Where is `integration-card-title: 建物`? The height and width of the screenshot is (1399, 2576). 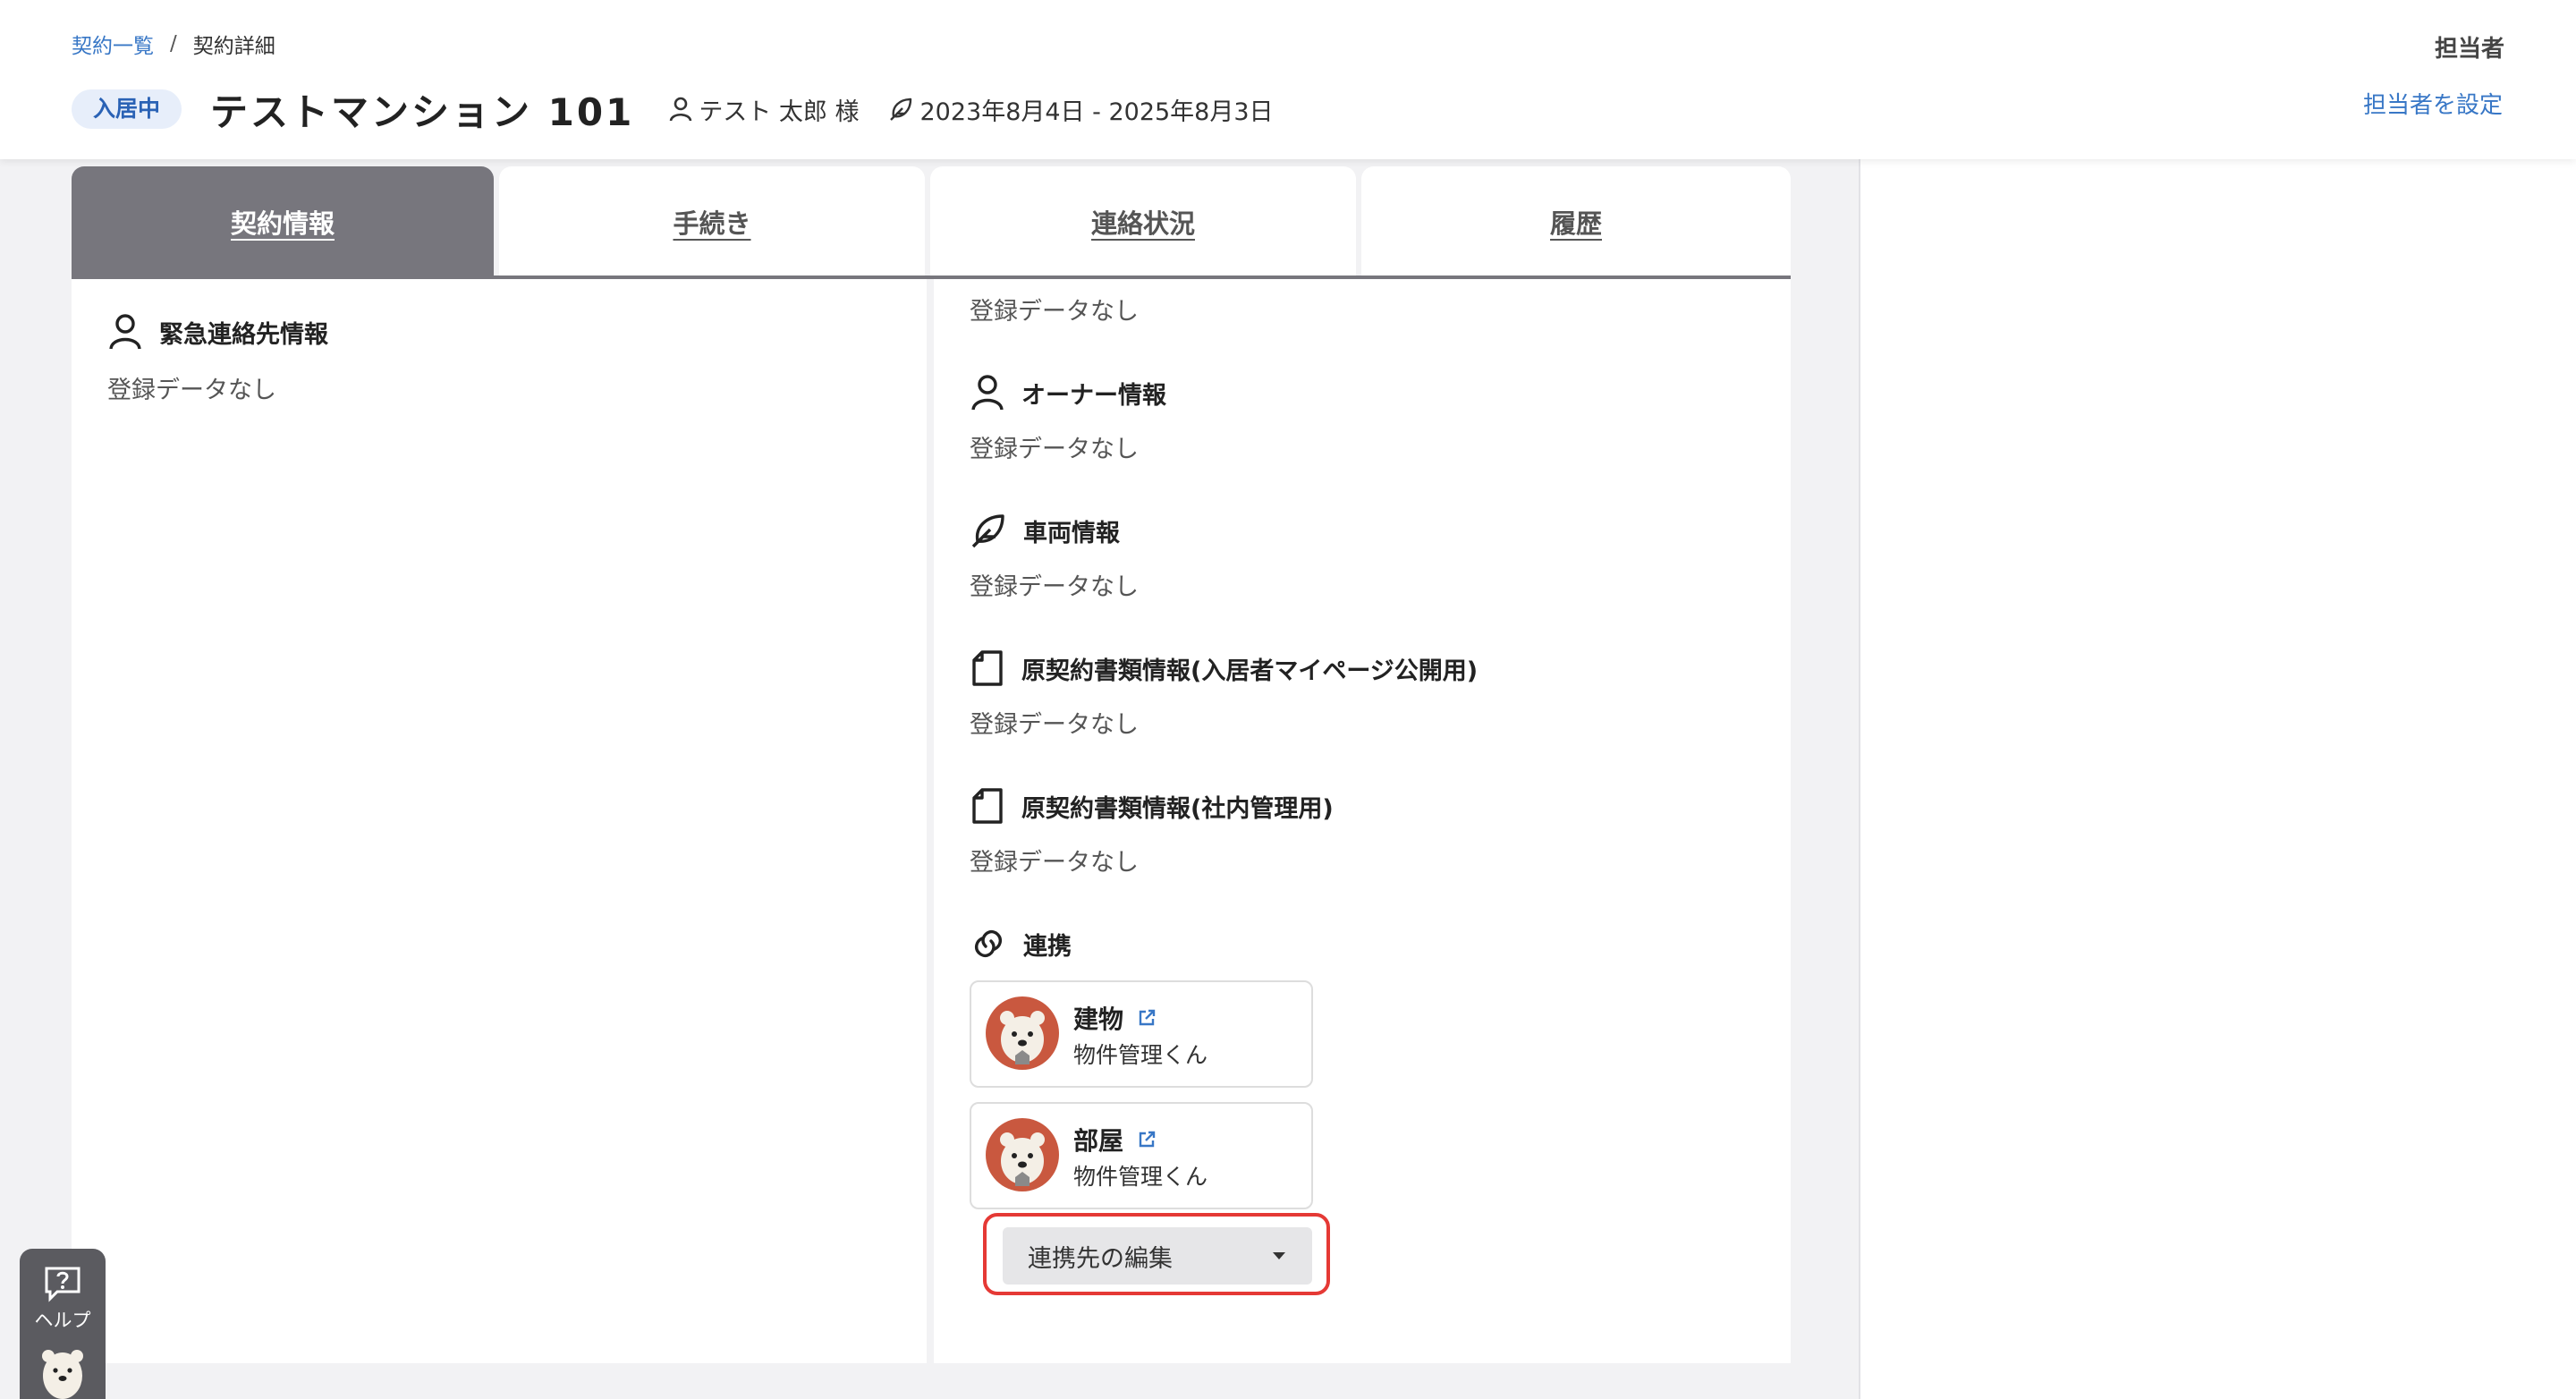
integration-card-title: 建物 is located at coordinates (1115, 1018).